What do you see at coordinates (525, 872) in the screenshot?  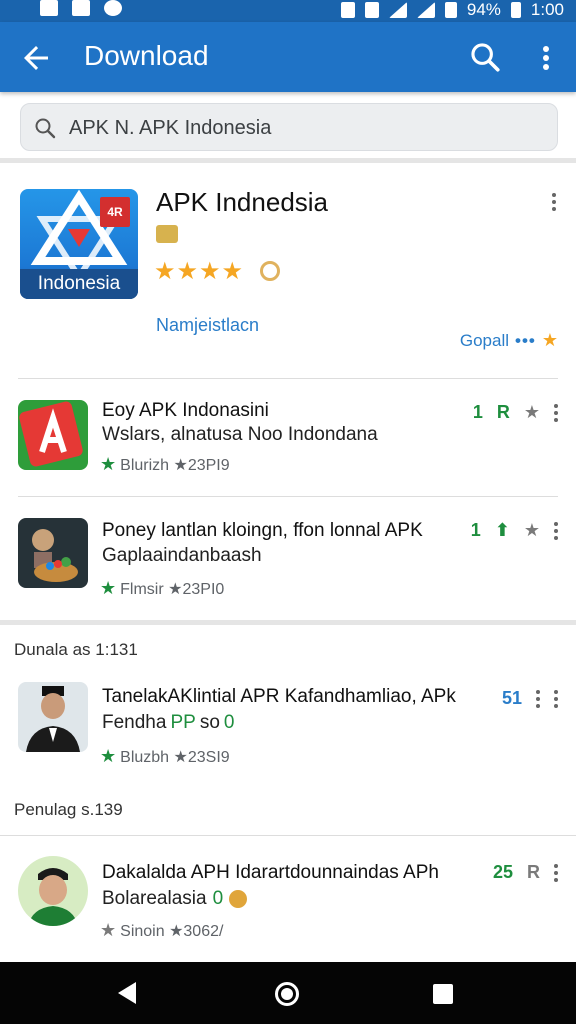 I see `list-item-actions: 25 R` at bounding box center [525, 872].